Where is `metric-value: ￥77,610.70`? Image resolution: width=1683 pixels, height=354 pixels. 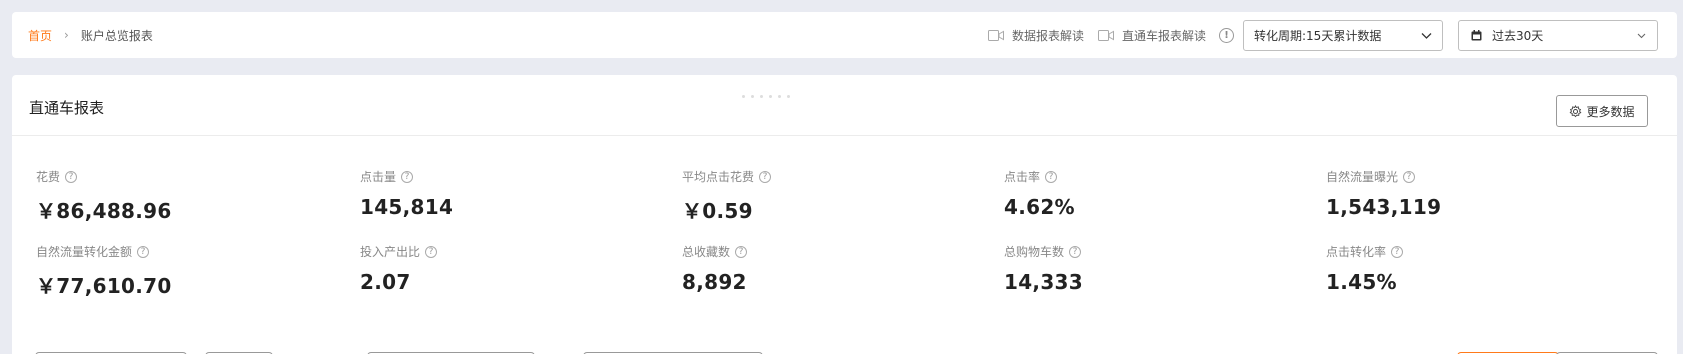 metric-value: ￥77,610.70 is located at coordinates (104, 286).